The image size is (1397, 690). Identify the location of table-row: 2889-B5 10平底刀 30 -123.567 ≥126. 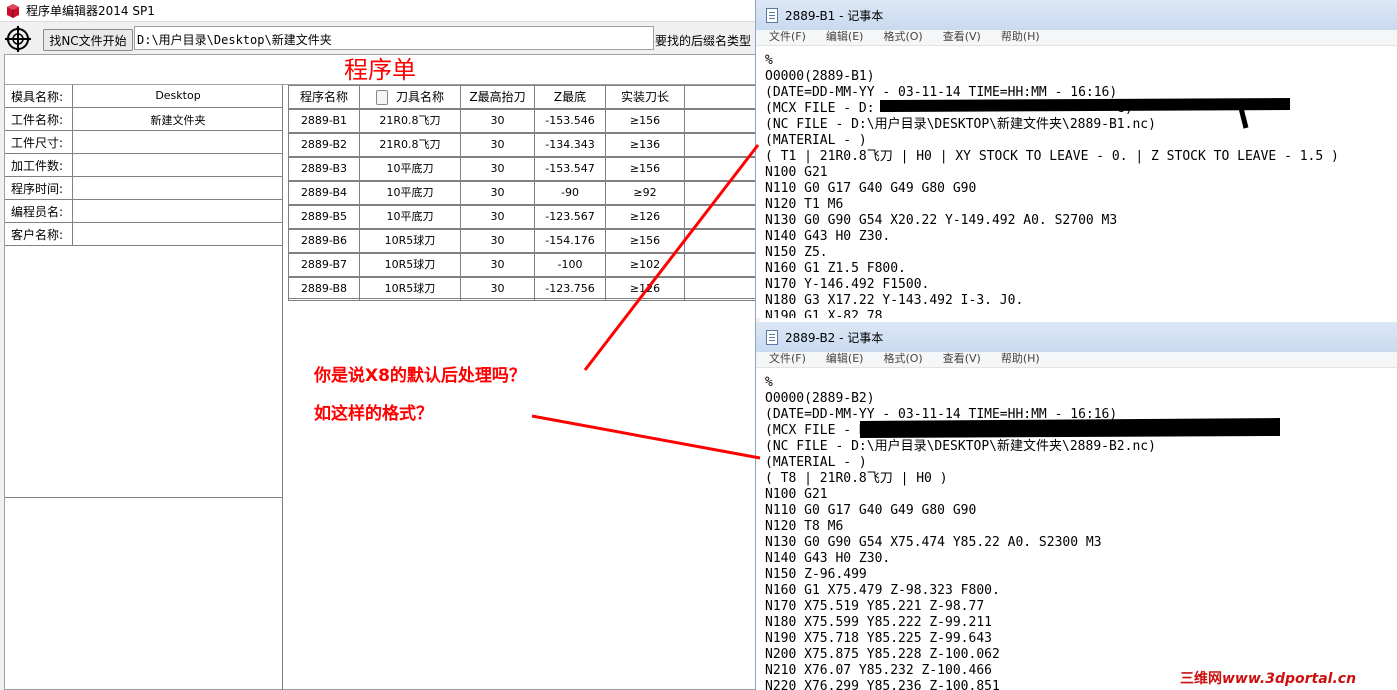
(522, 217).